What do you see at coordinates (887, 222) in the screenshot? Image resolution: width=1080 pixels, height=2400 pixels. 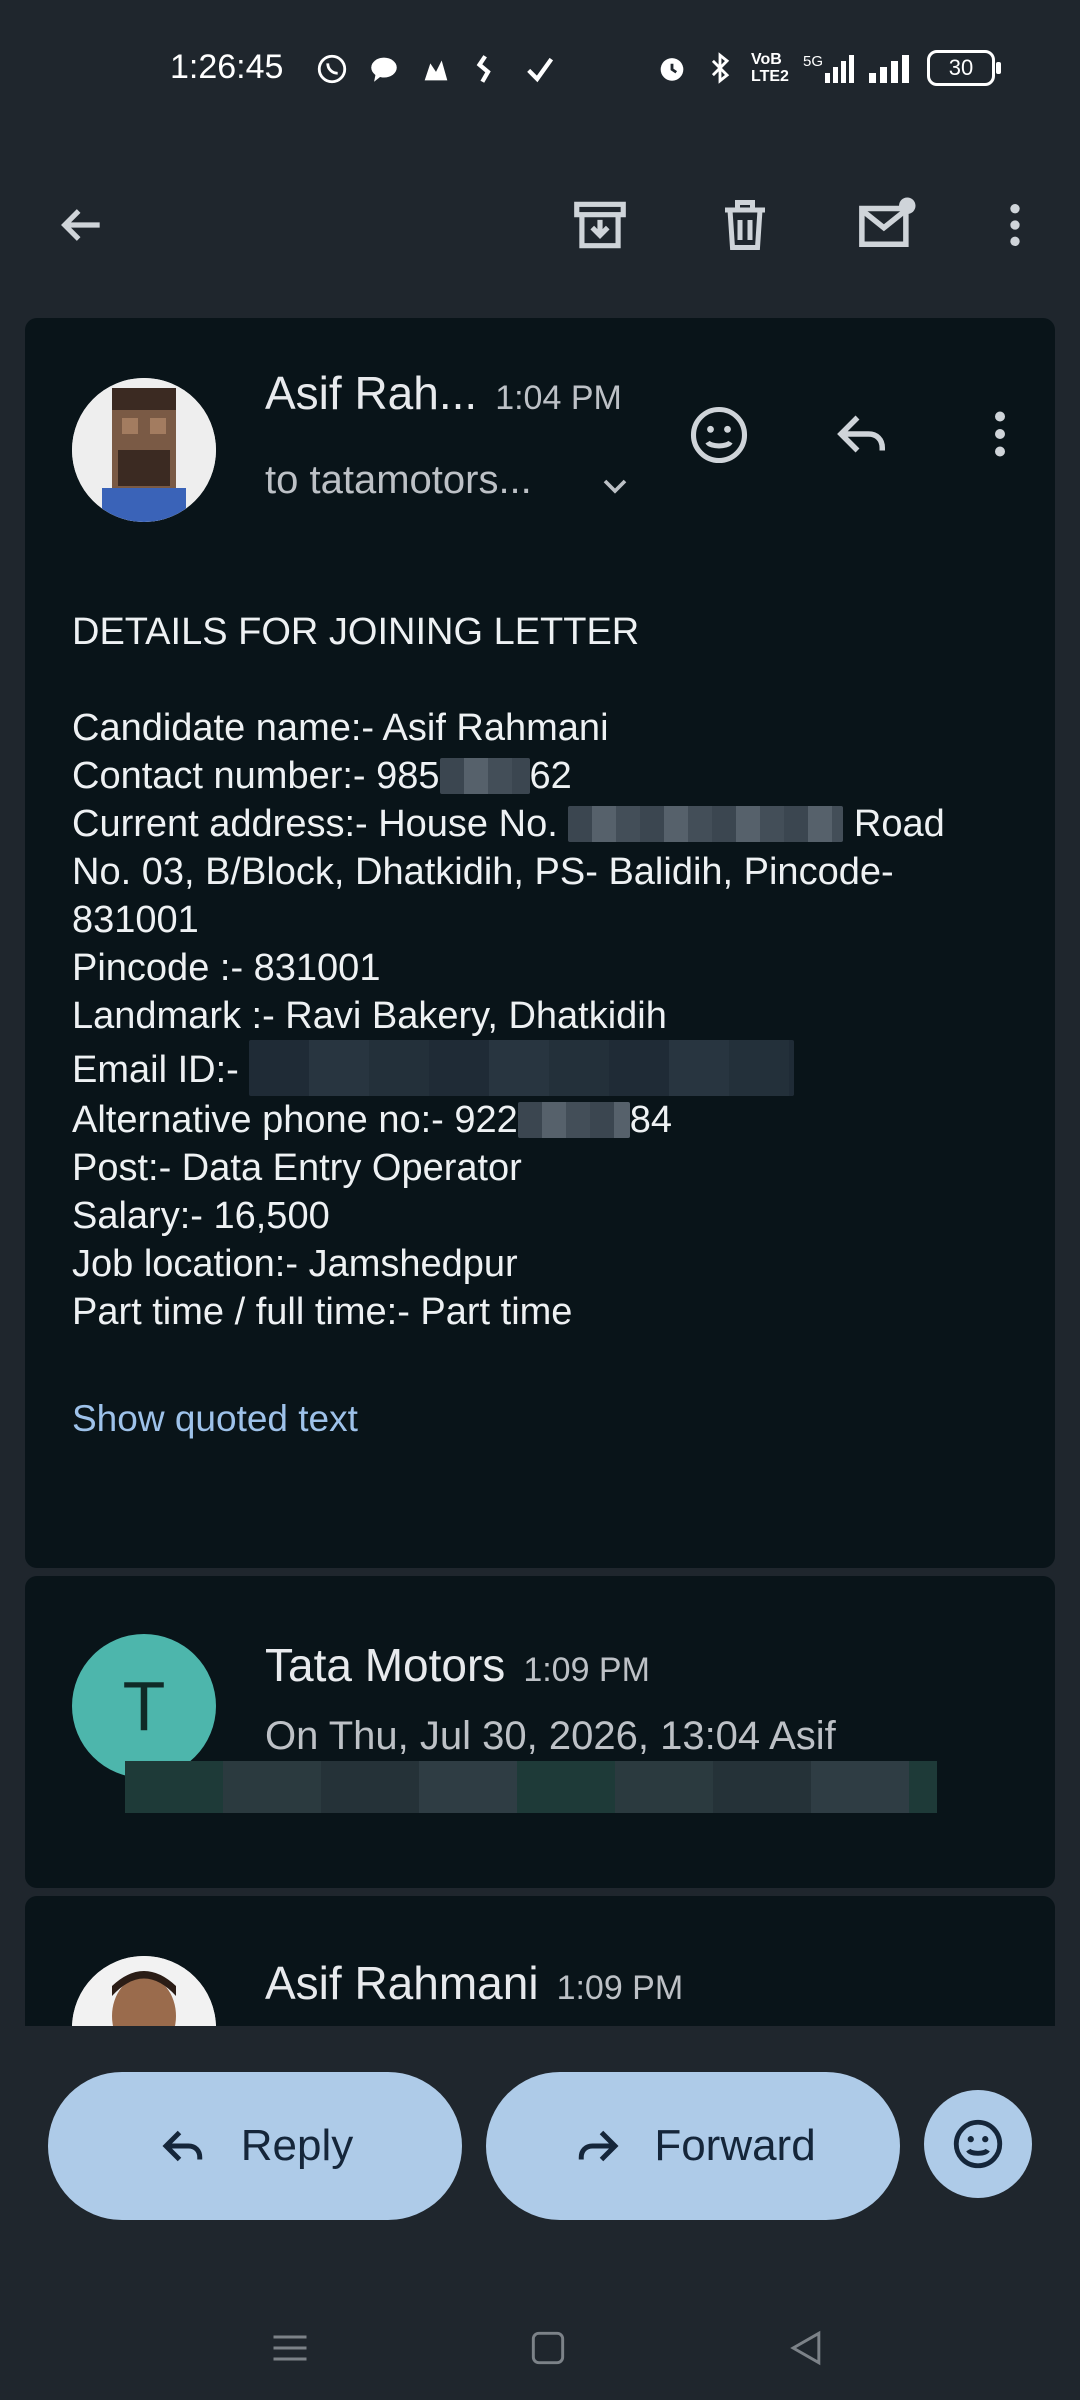 I see `mark-unread-icon` at bounding box center [887, 222].